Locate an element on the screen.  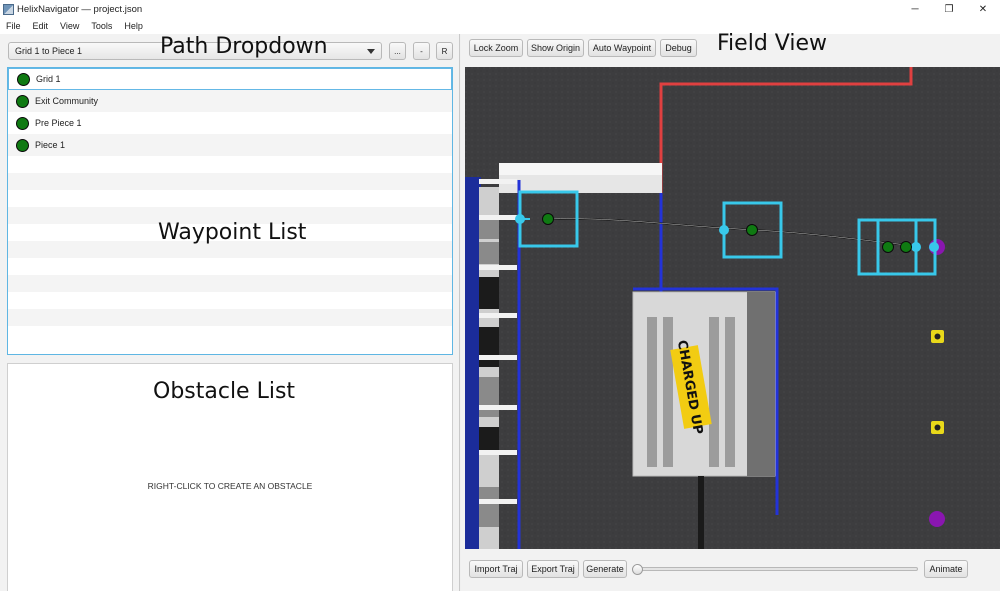
barrier-top is located at coordinates (580, 169).